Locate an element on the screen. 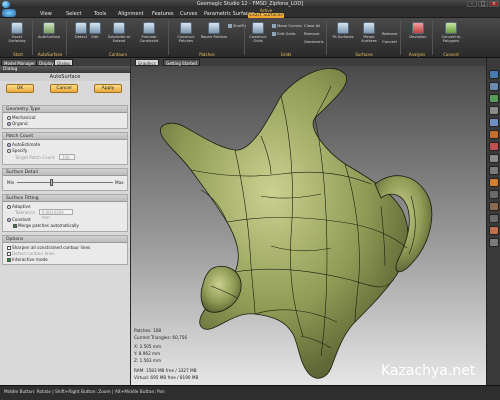 The image size is (500, 400). button-label: Promote Constraint is located at coordinates (149, 39).